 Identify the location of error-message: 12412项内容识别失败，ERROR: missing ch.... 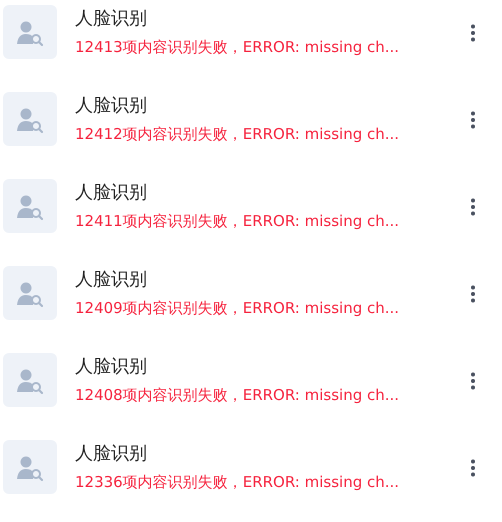
(237, 134).